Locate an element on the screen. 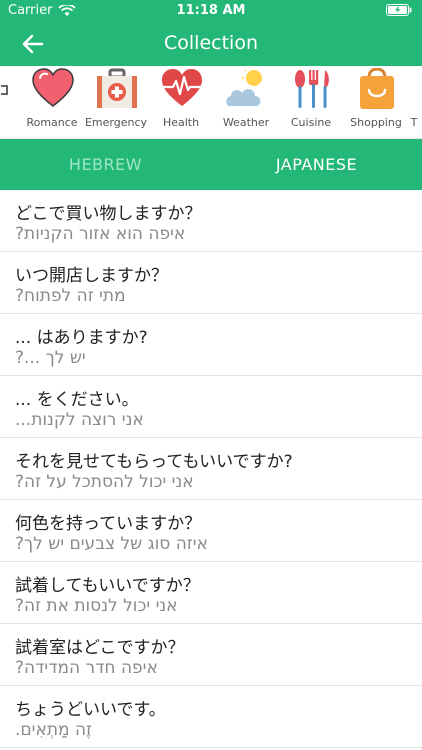 The width and height of the screenshot is (422, 750). phrase-hebrew: ?איפה הוא אזור הקניות is located at coordinates (100, 234).